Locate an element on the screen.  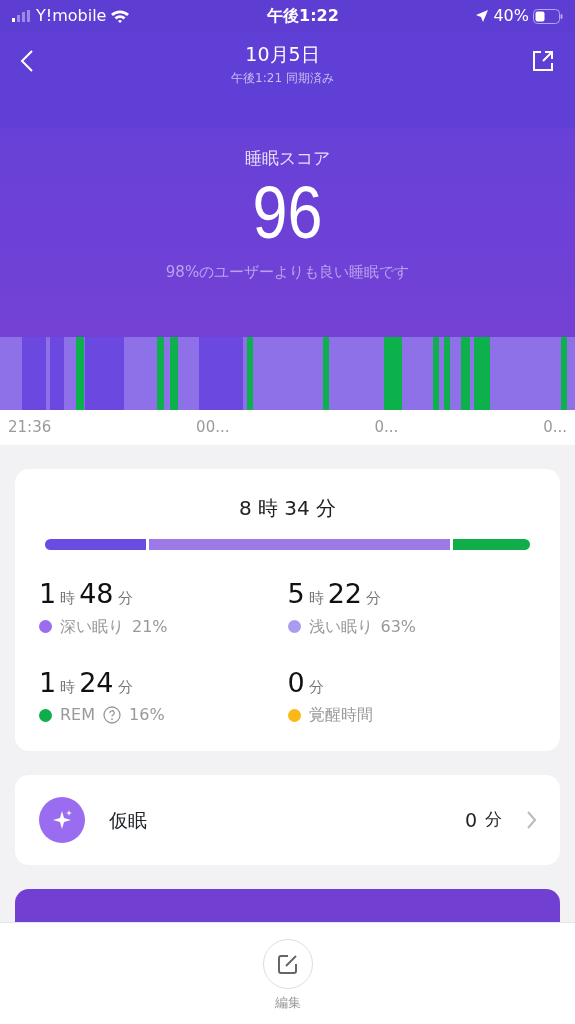
stage-minutes: 22 is located at coordinates (345, 594).